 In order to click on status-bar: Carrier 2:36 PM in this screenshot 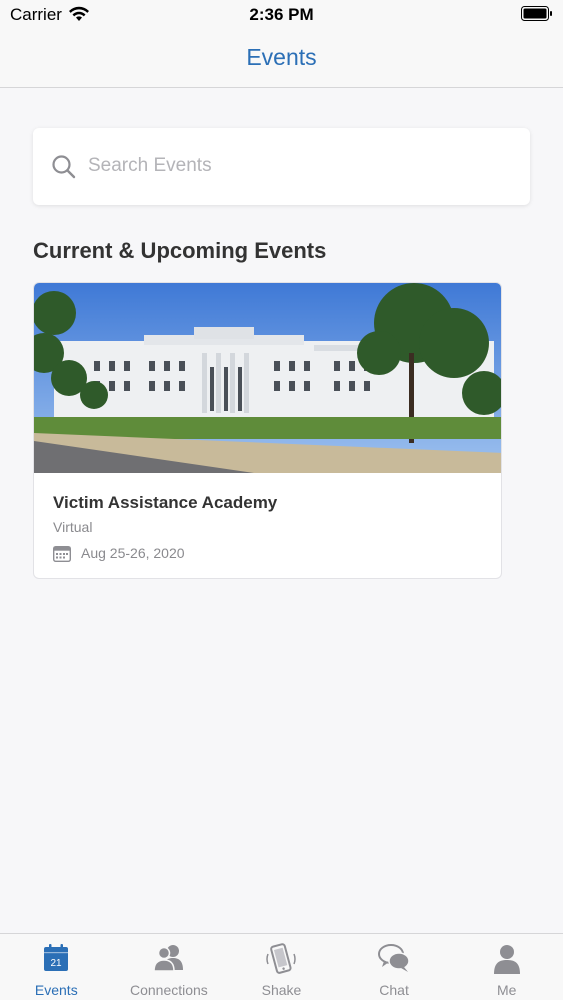, I will do `click(281, 15)`.